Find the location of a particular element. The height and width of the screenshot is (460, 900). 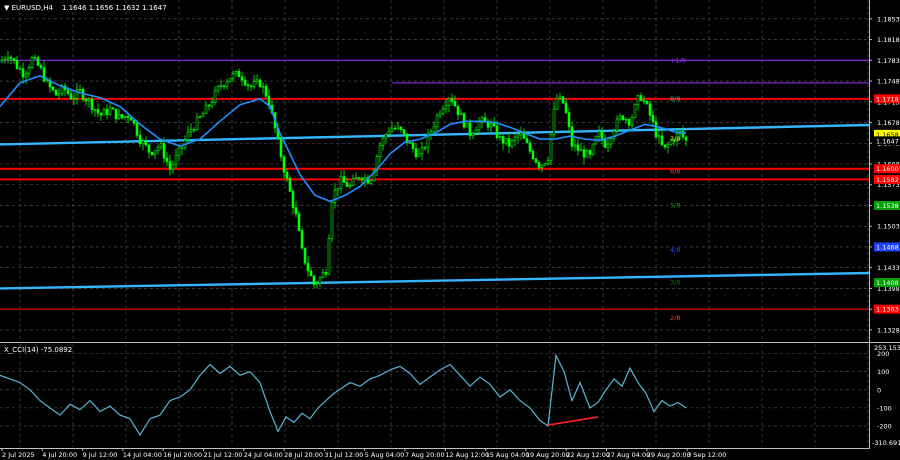

time-tick-label: 4 Jul 20:00 is located at coordinates (59, 455).